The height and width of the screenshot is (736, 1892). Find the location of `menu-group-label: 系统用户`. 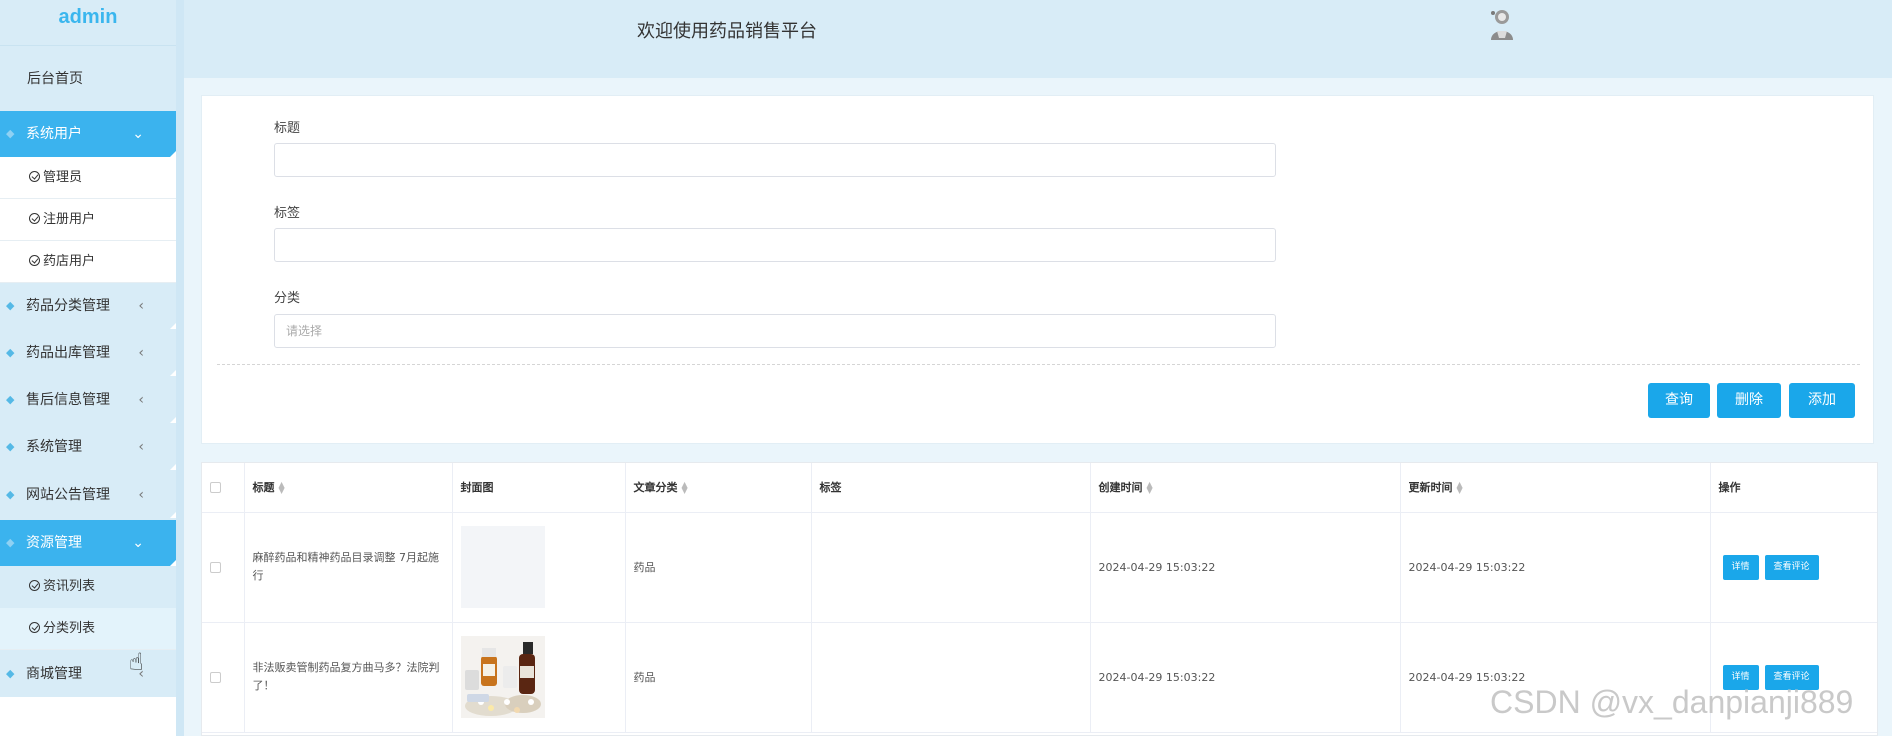

menu-group-label: 系统用户 is located at coordinates (54, 134).